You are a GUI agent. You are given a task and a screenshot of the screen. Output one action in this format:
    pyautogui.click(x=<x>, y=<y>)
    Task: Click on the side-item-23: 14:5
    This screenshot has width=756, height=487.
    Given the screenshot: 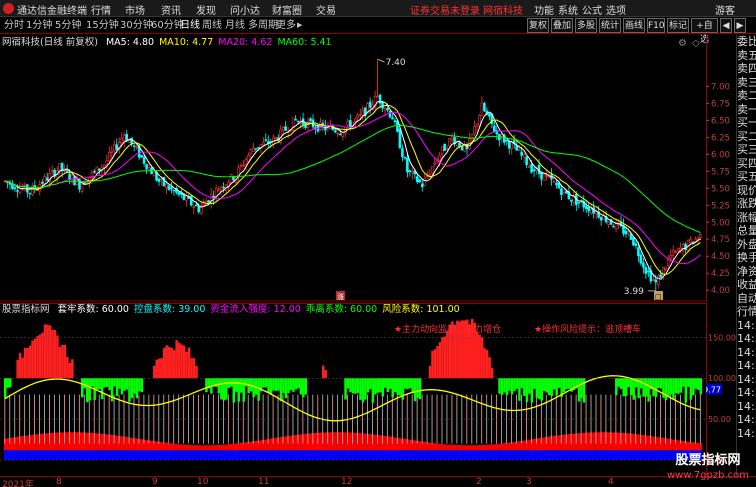 What is the action you would take?
    pyautogui.click(x=746, y=353)
    